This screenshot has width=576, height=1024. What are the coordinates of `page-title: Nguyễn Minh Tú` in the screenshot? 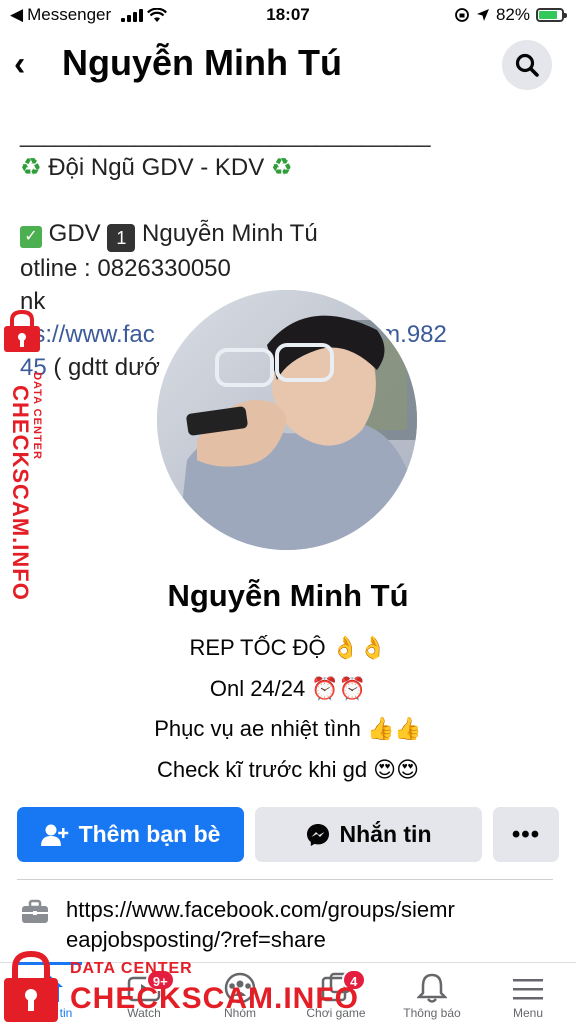 It's located at (202, 62).